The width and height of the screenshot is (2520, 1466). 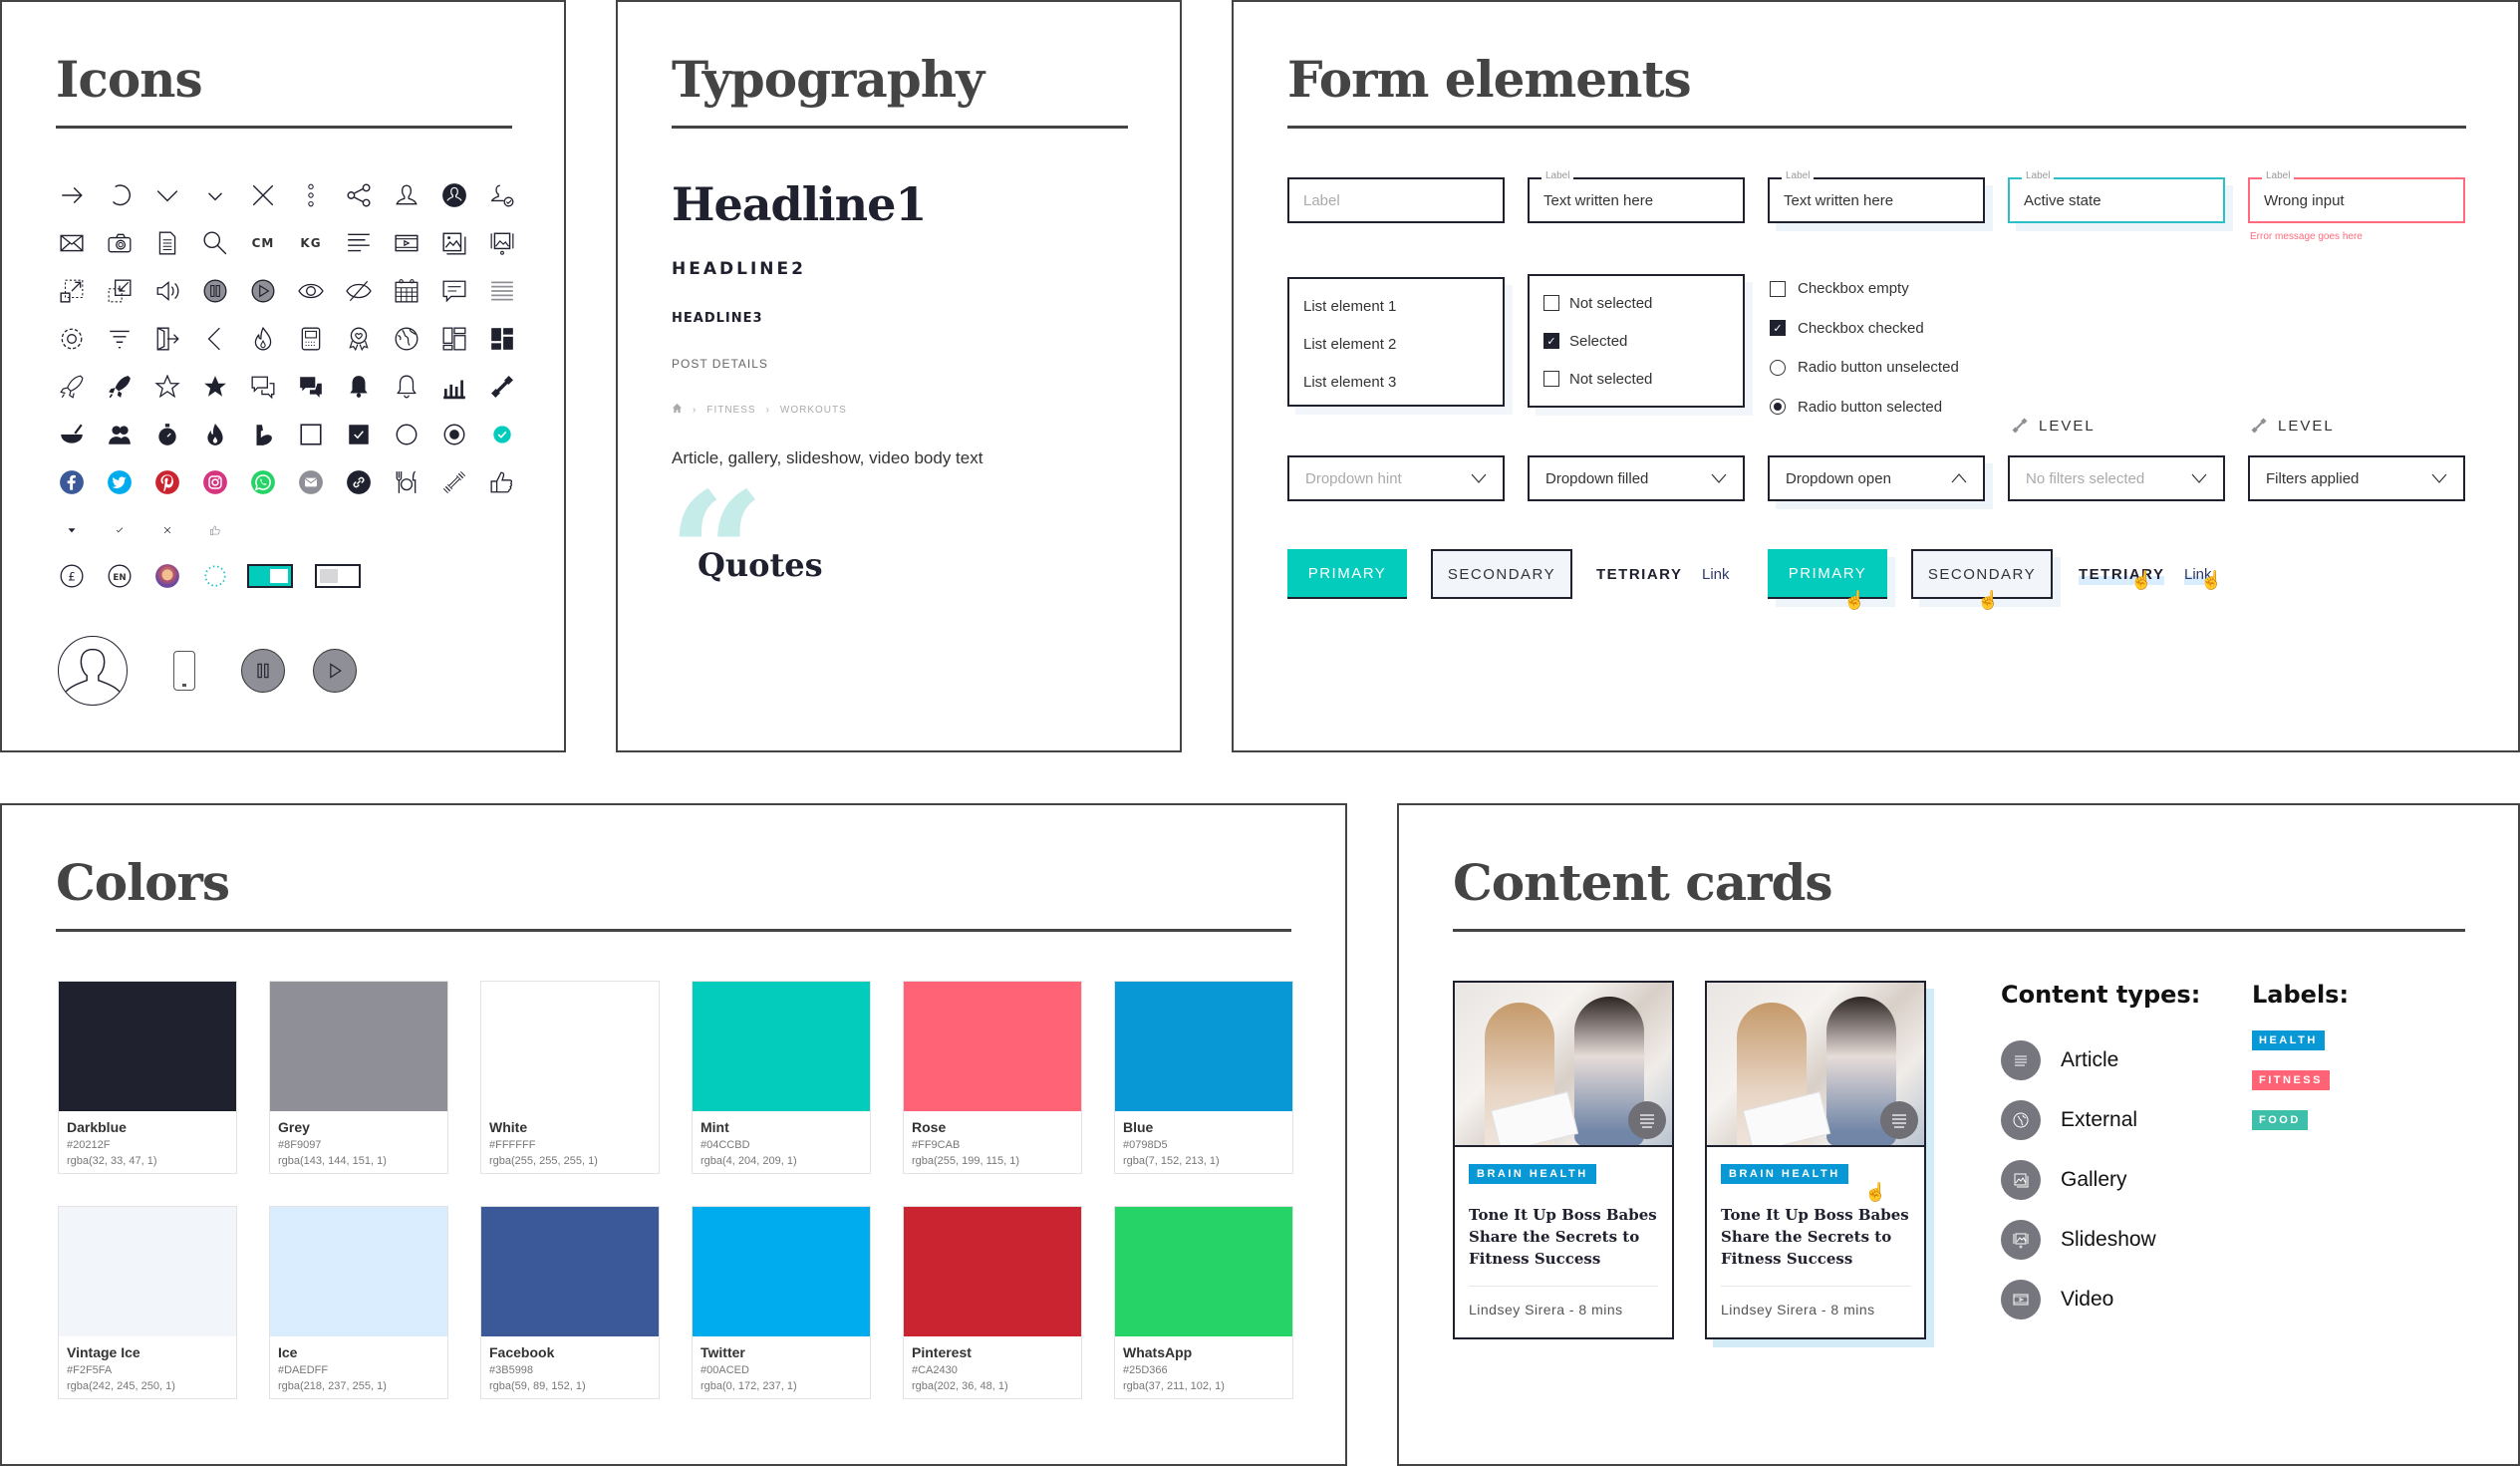 I want to click on breadcrumb-item-fitness: FITNESS, so click(x=730, y=410).